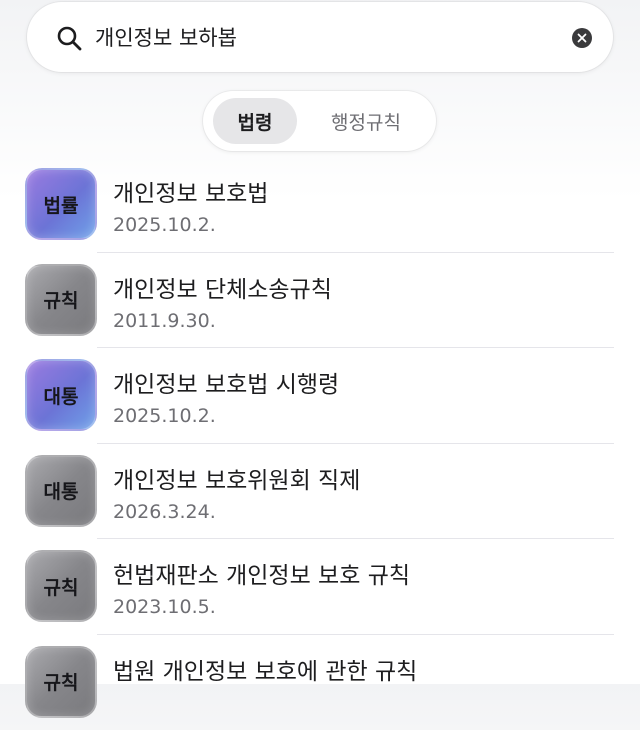 The height and width of the screenshot is (730, 640). I want to click on list-item-title: 개인정보 보호법 시행령, so click(226, 382).